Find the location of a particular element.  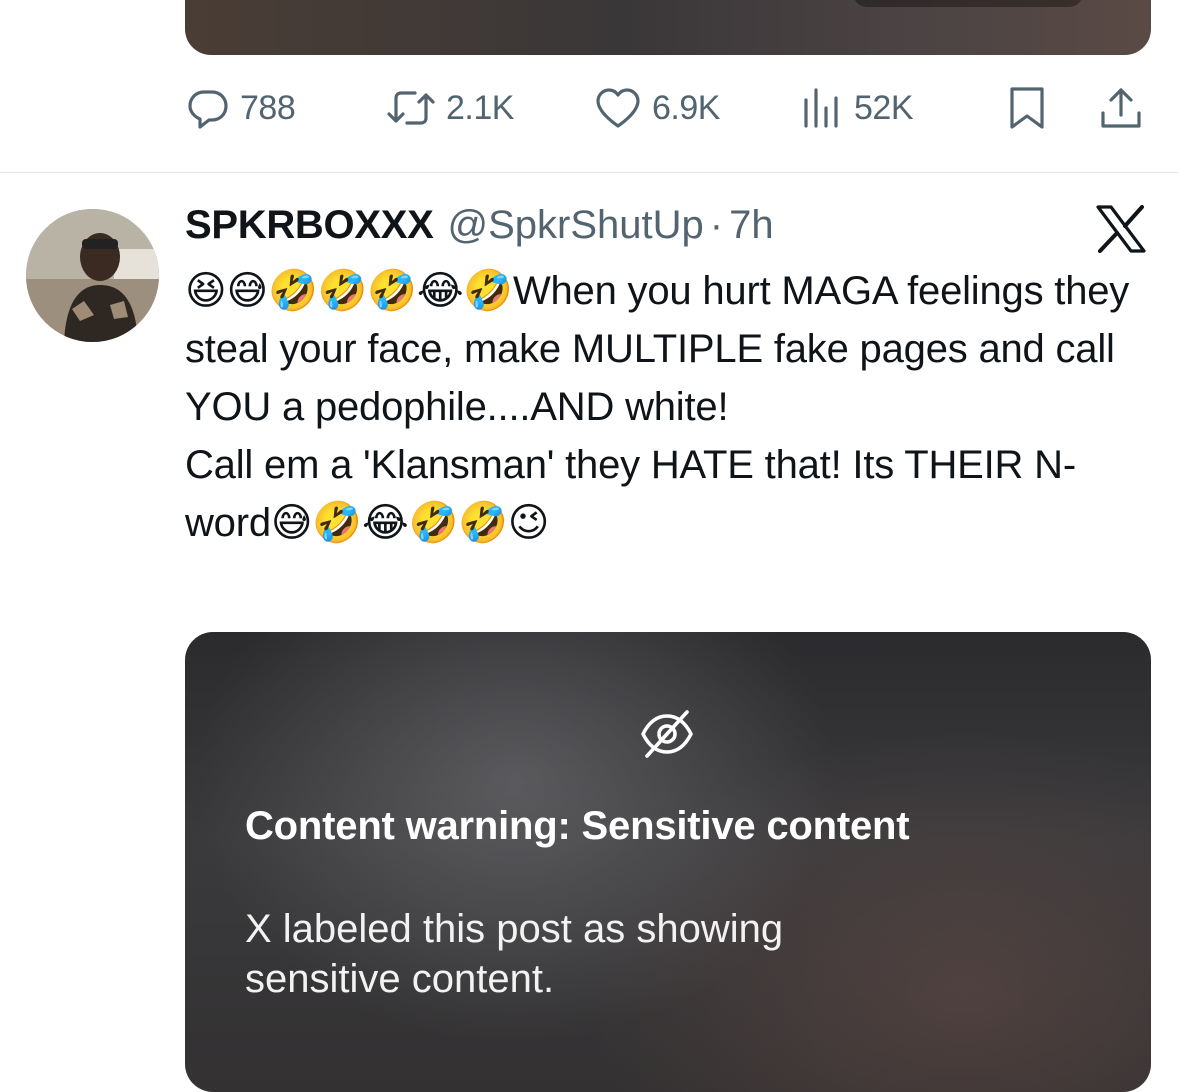

share-button is located at coordinates (1121, 108).